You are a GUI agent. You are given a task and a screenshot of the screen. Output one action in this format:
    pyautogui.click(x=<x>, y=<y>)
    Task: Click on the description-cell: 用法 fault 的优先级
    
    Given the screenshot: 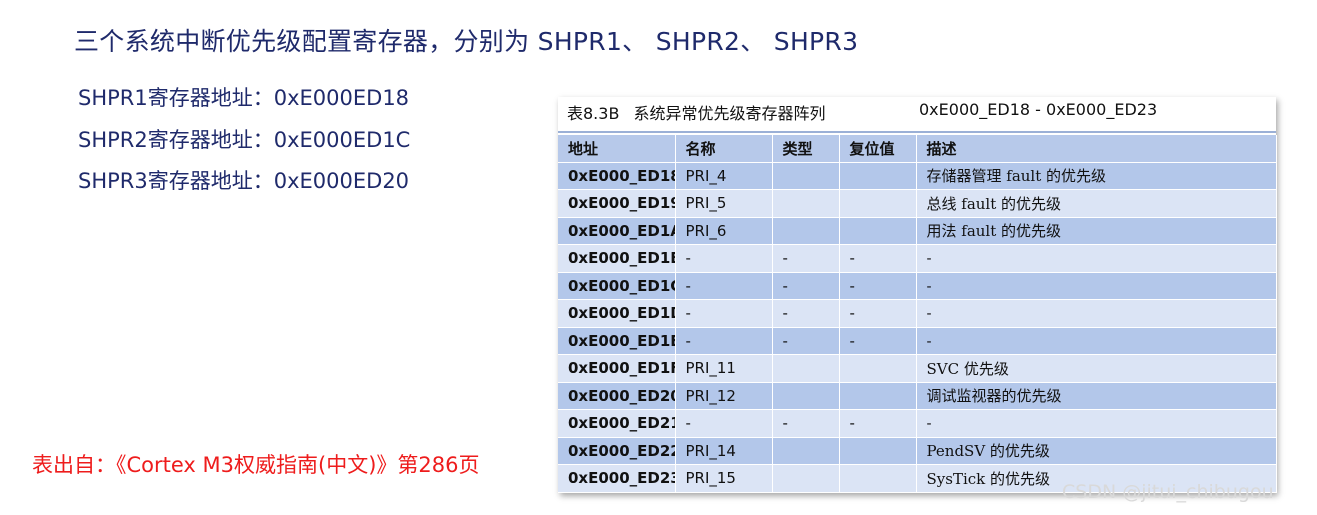 What is the action you would take?
    pyautogui.click(x=1096, y=231)
    